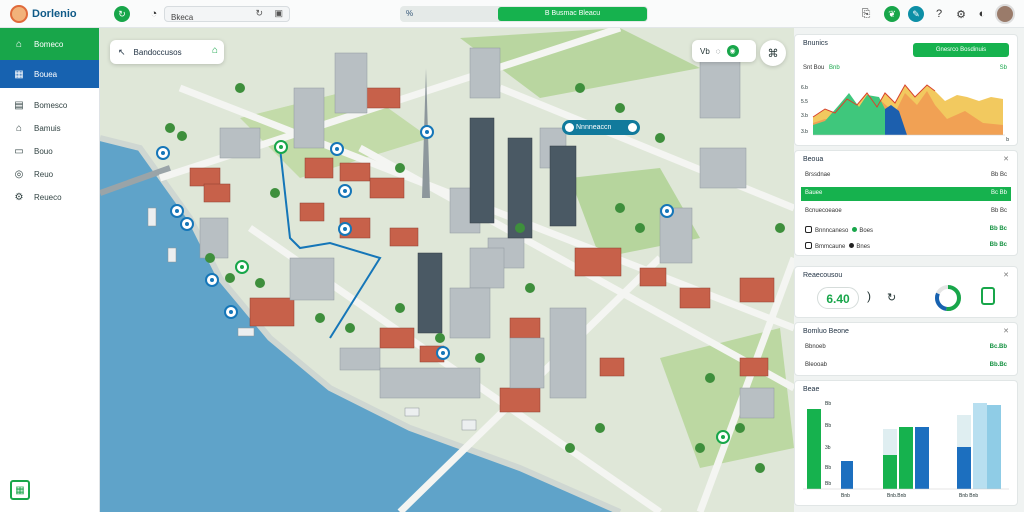  I want to click on cycle-icon: ◐, so click(982, 14).